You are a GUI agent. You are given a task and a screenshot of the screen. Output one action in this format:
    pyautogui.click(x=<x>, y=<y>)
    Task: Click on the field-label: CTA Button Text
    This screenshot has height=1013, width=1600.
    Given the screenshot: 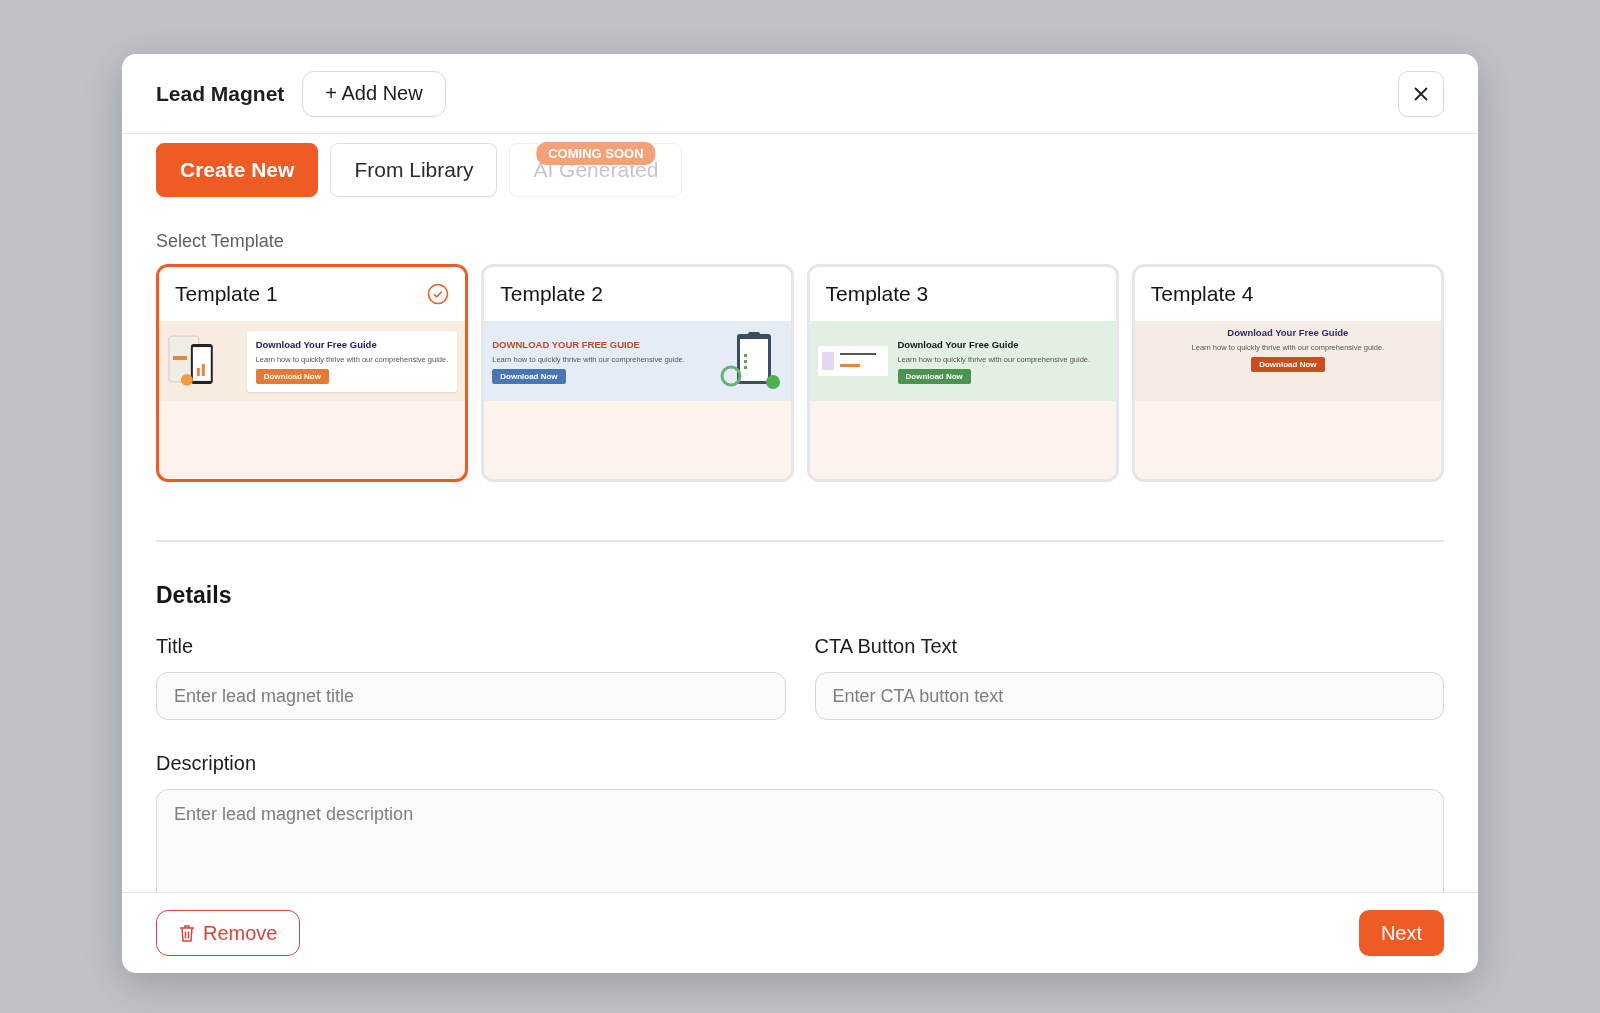 What is the action you would take?
    pyautogui.click(x=886, y=646)
    